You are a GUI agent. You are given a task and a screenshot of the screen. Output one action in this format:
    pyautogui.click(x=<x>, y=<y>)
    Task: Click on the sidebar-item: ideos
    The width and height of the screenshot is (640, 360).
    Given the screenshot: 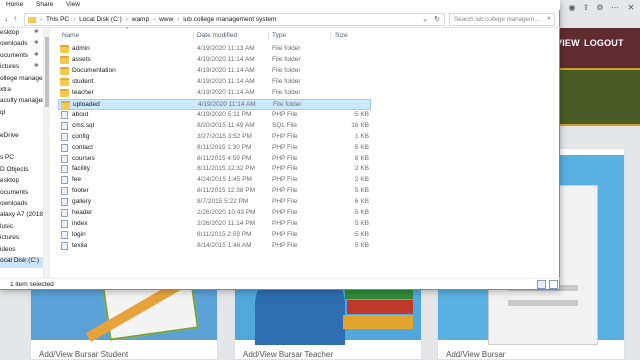 What is the action you would take?
    pyautogui.click(x=21, y=251)
    